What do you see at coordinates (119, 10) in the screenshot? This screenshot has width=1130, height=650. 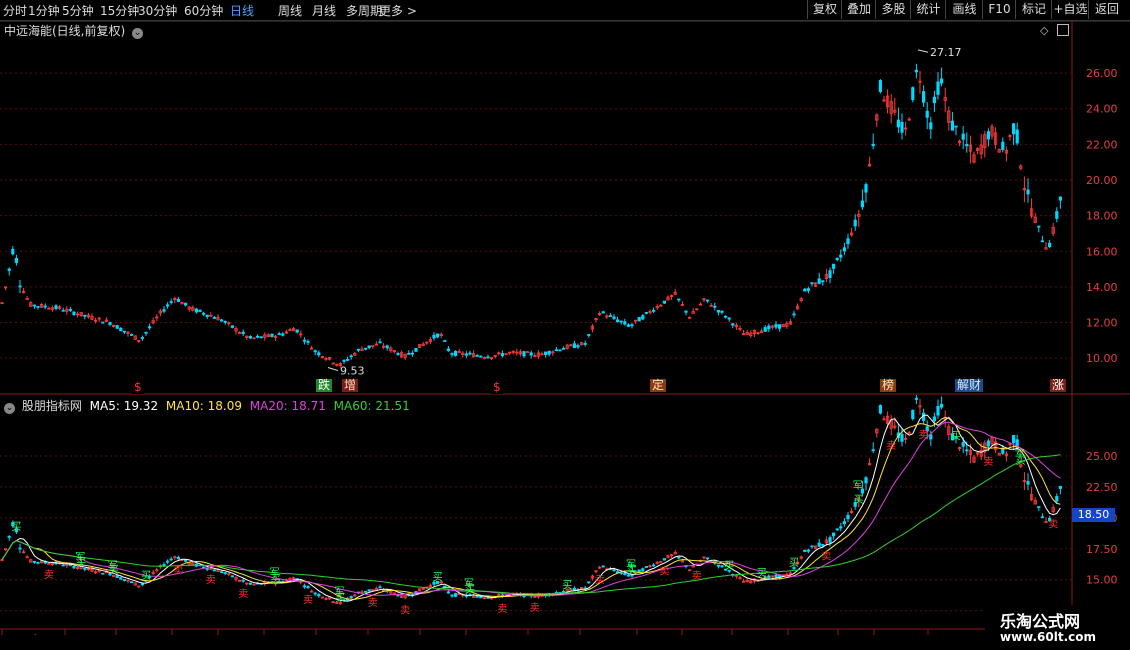 I see `period-tab-3: 15分钟` at bounding box center [119, 10].